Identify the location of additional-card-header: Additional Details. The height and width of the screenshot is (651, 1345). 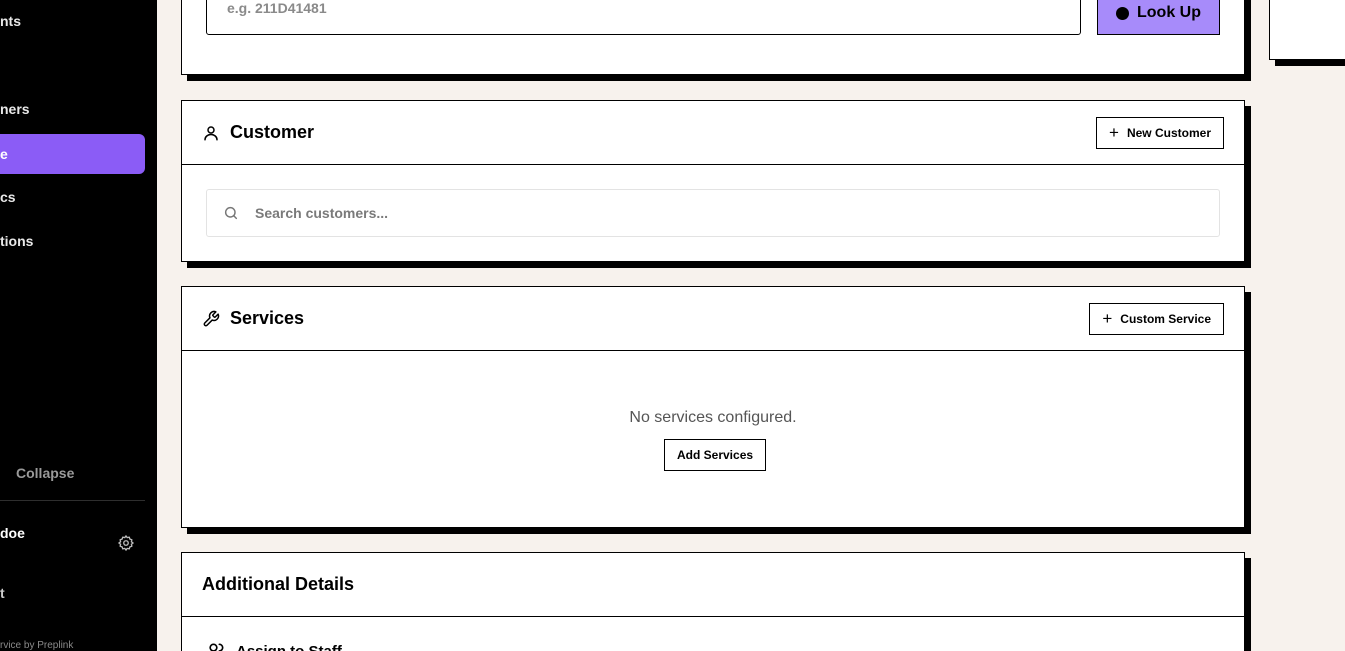
(713, 585).